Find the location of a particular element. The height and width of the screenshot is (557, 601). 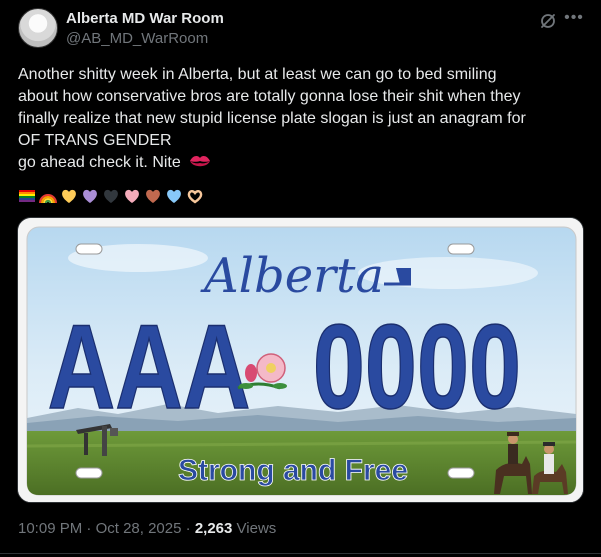

more-options-icon: ••• is located at coordinates (574, 19).